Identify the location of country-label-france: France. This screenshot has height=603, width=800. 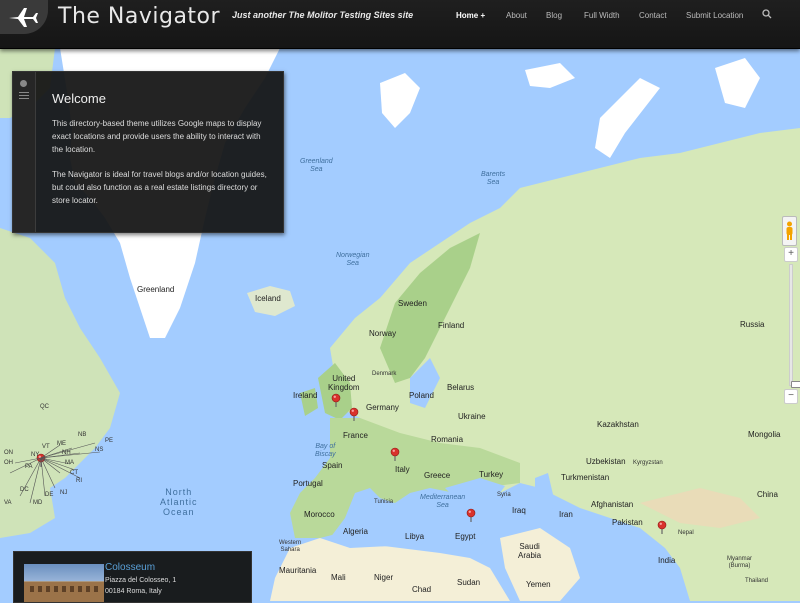
(355, 435).